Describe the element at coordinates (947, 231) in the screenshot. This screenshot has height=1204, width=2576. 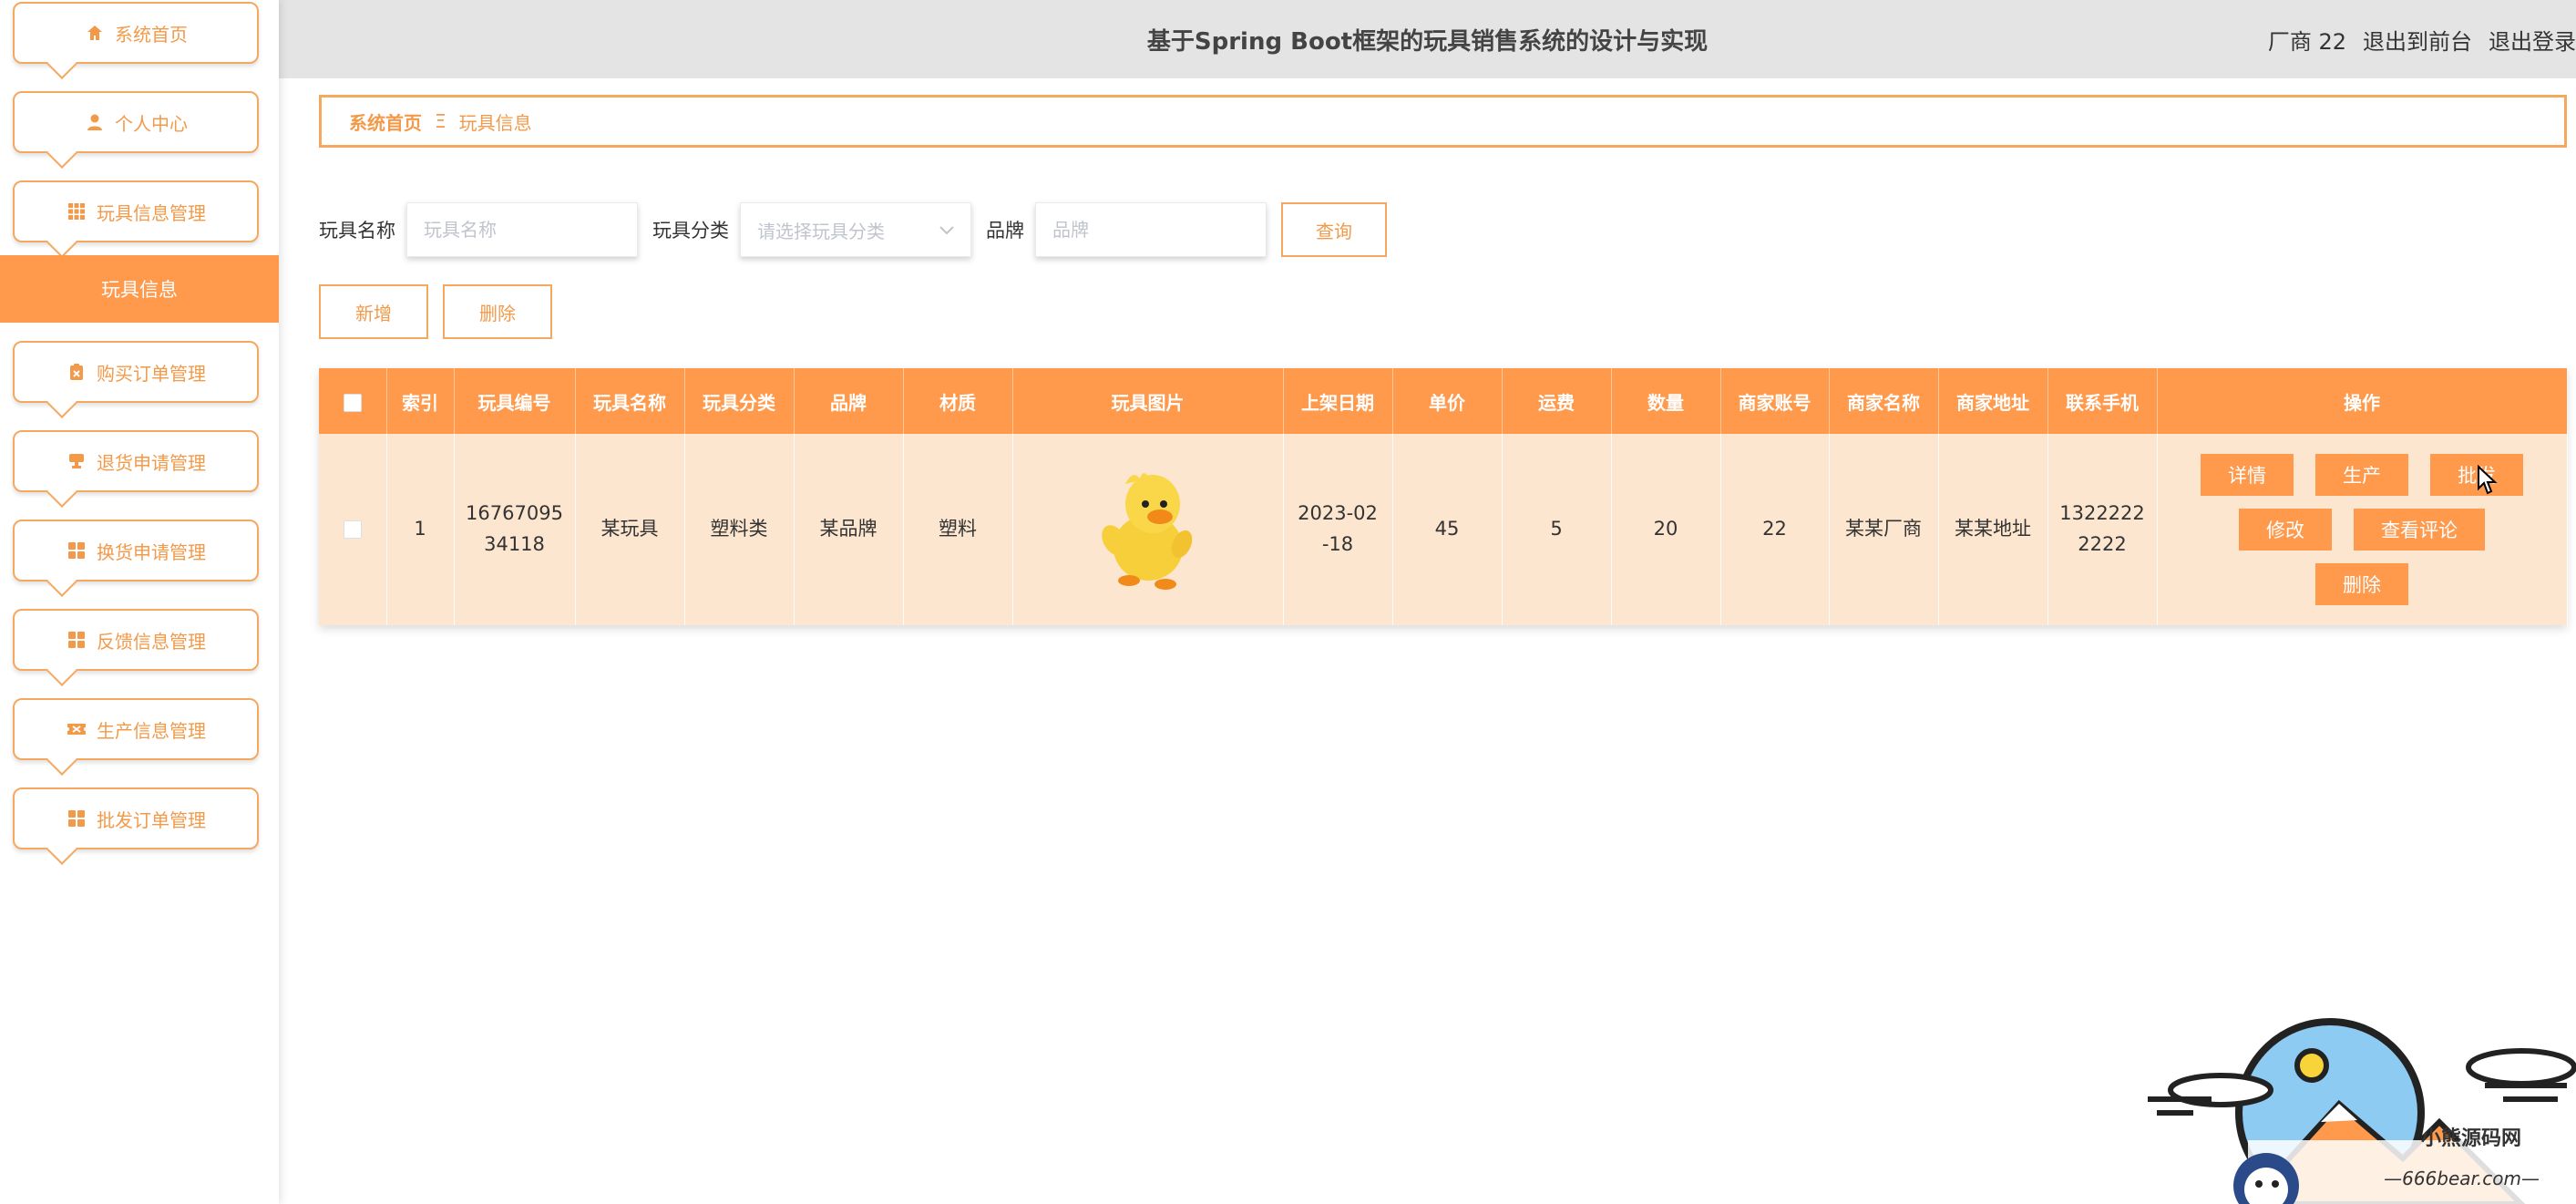
I see `chevron-down-icon` at that location.